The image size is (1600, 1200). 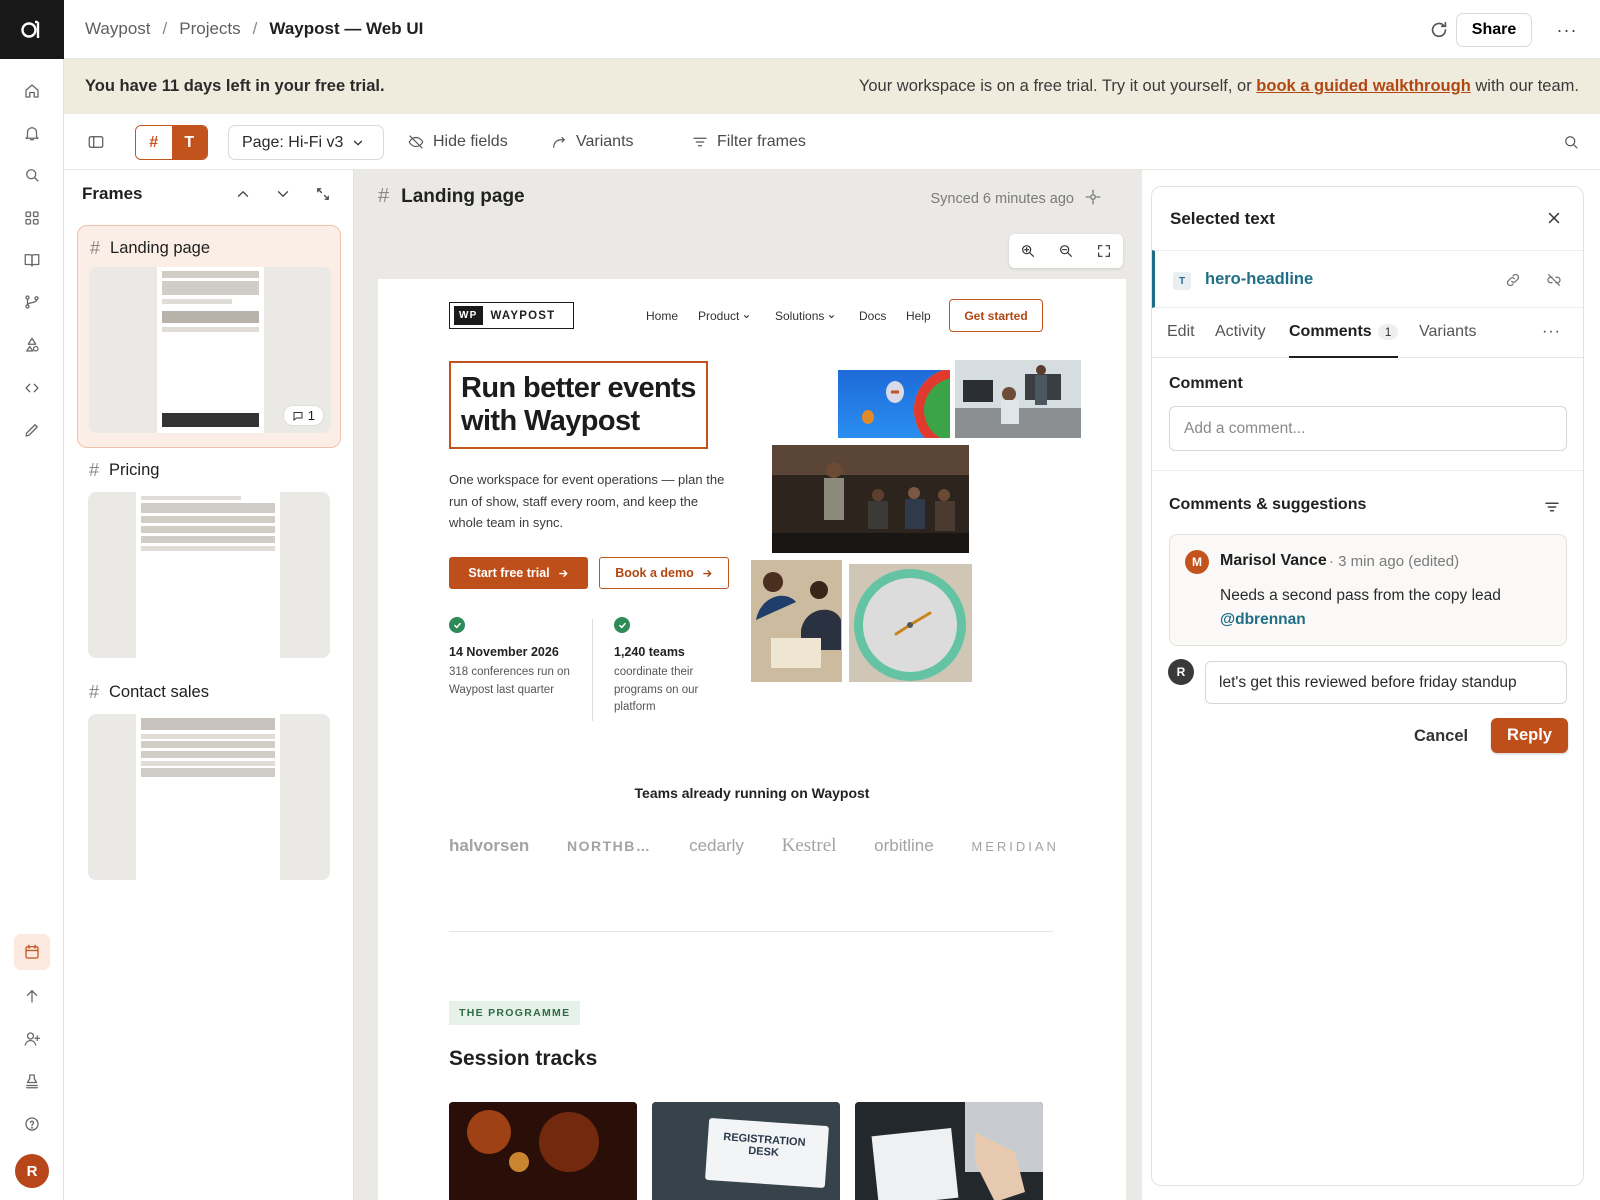 I want to click on canvas-frame-header: # Landing page, so click(x=451, y=196).